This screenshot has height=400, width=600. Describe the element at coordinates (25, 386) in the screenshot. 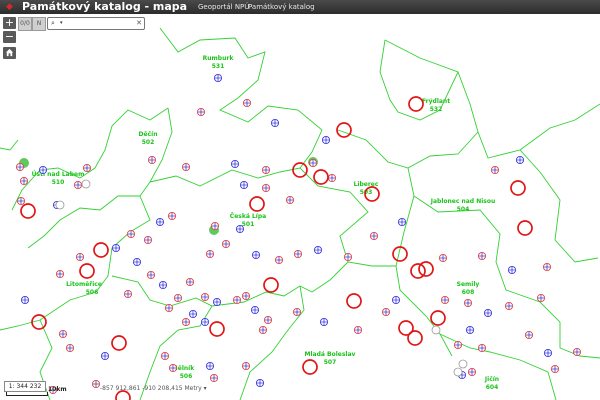

I see `scale-selector: 1: 344 232` at that location.